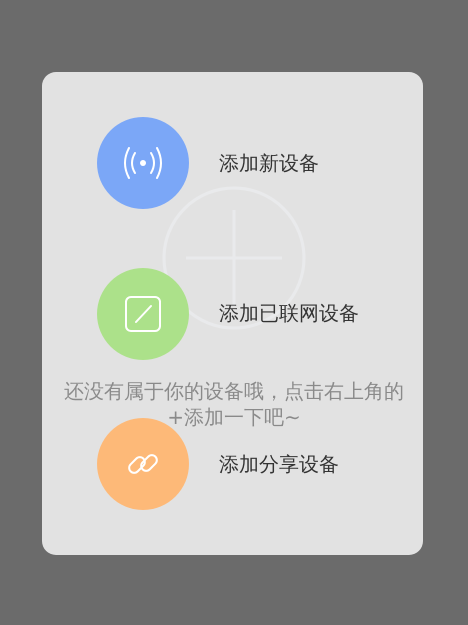  I want to click on menu-item: 添加新设备, so click(269, 163).